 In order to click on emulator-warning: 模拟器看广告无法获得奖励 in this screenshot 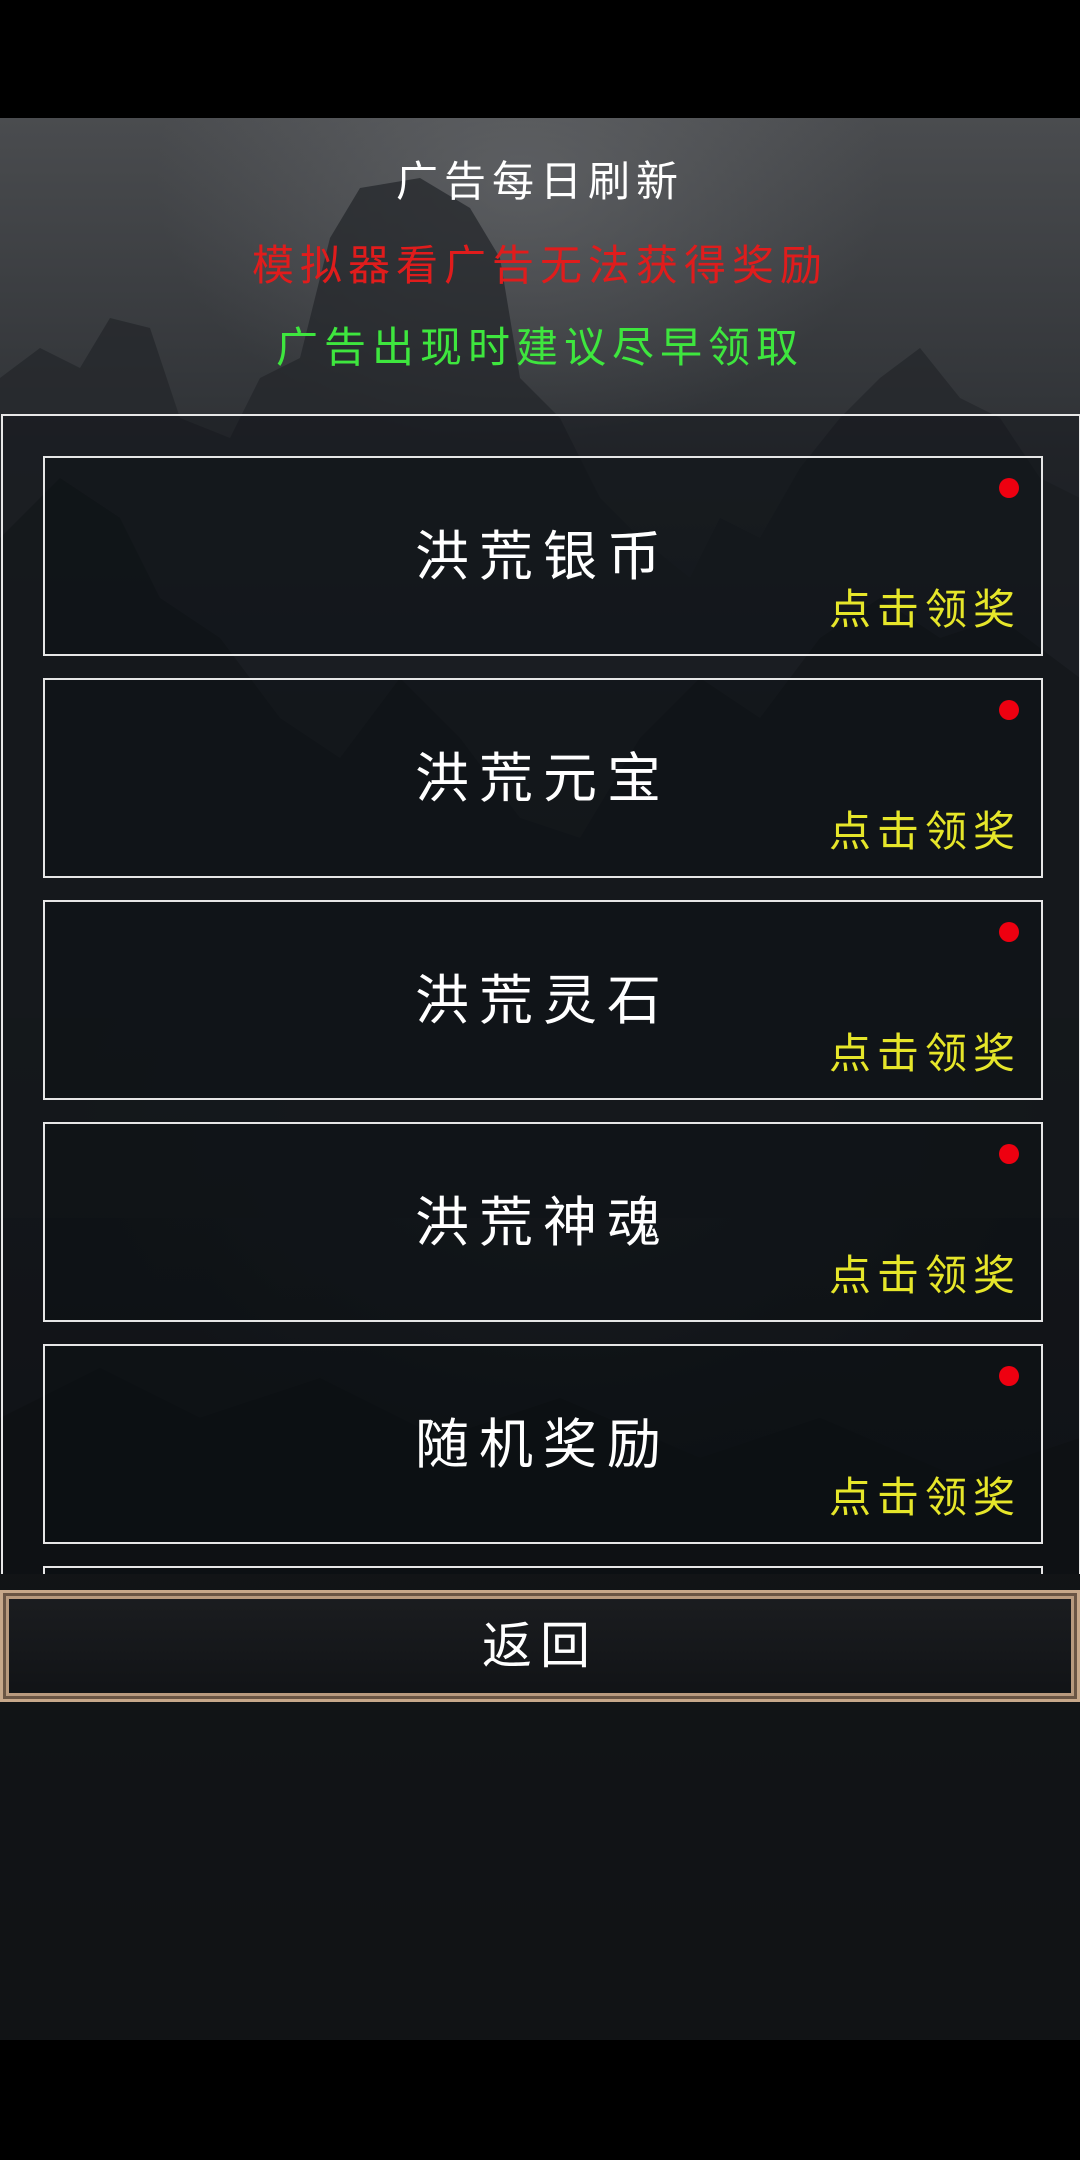, I will do `click(539, 265)`.